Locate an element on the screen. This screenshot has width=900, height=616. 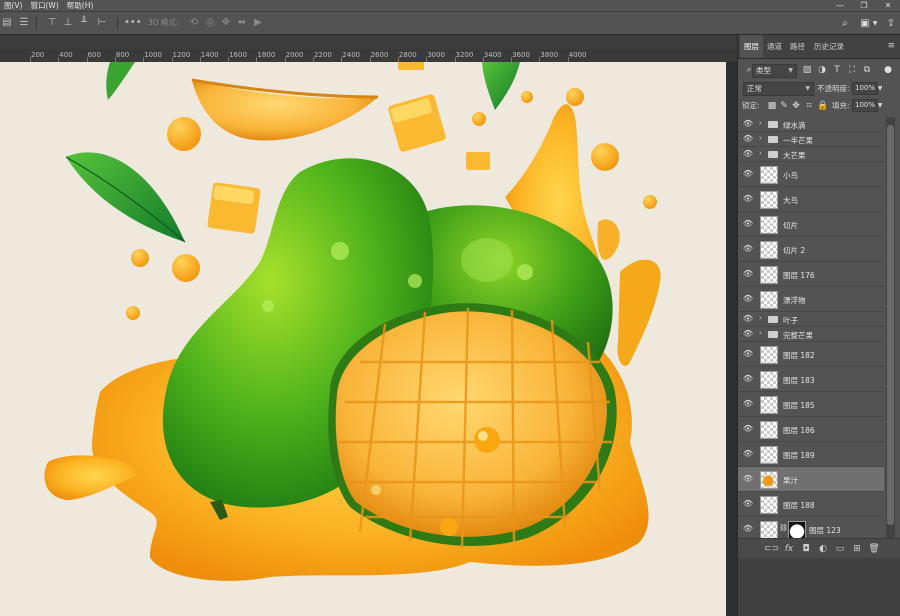
new-layer-icon: ⊞ is located at coordinates (857, 549).